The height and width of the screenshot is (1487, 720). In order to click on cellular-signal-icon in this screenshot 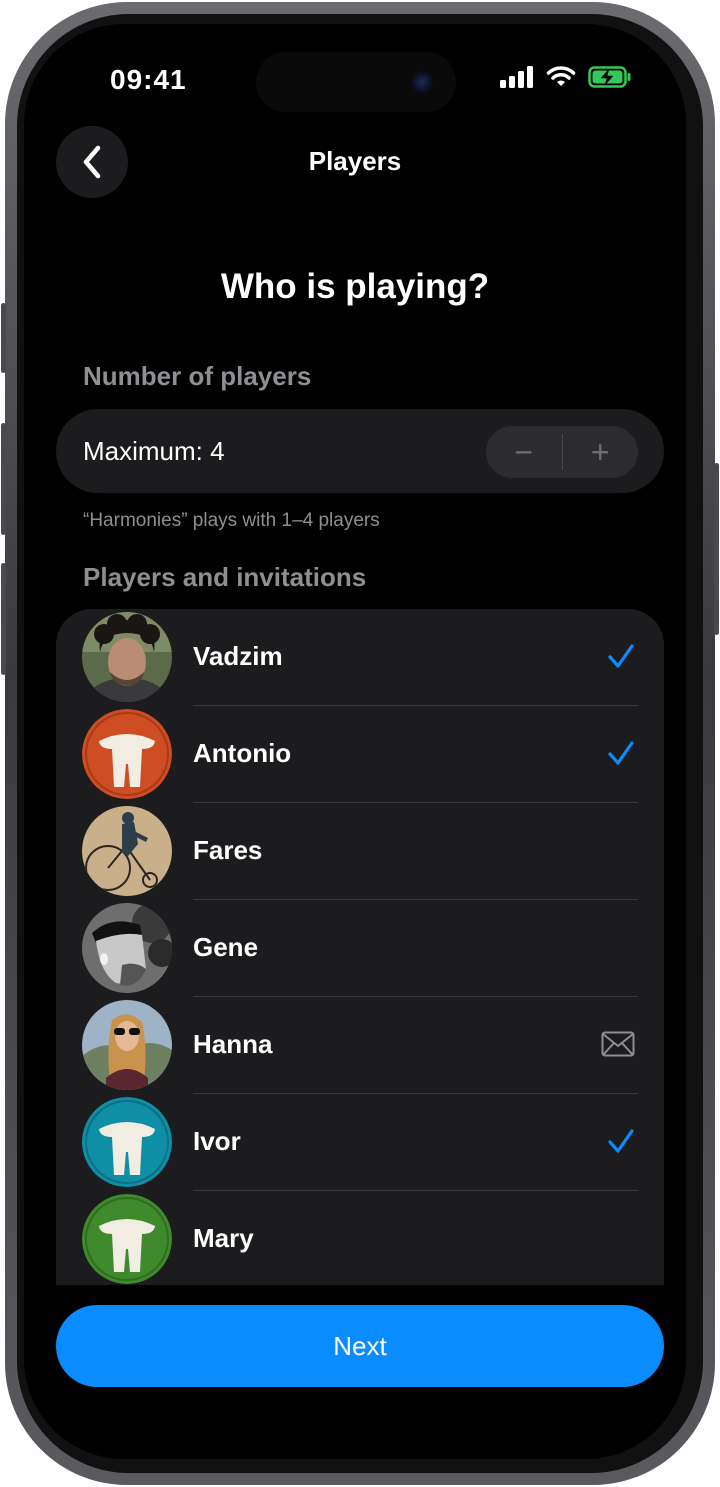, I will do `click(516, 77)`.